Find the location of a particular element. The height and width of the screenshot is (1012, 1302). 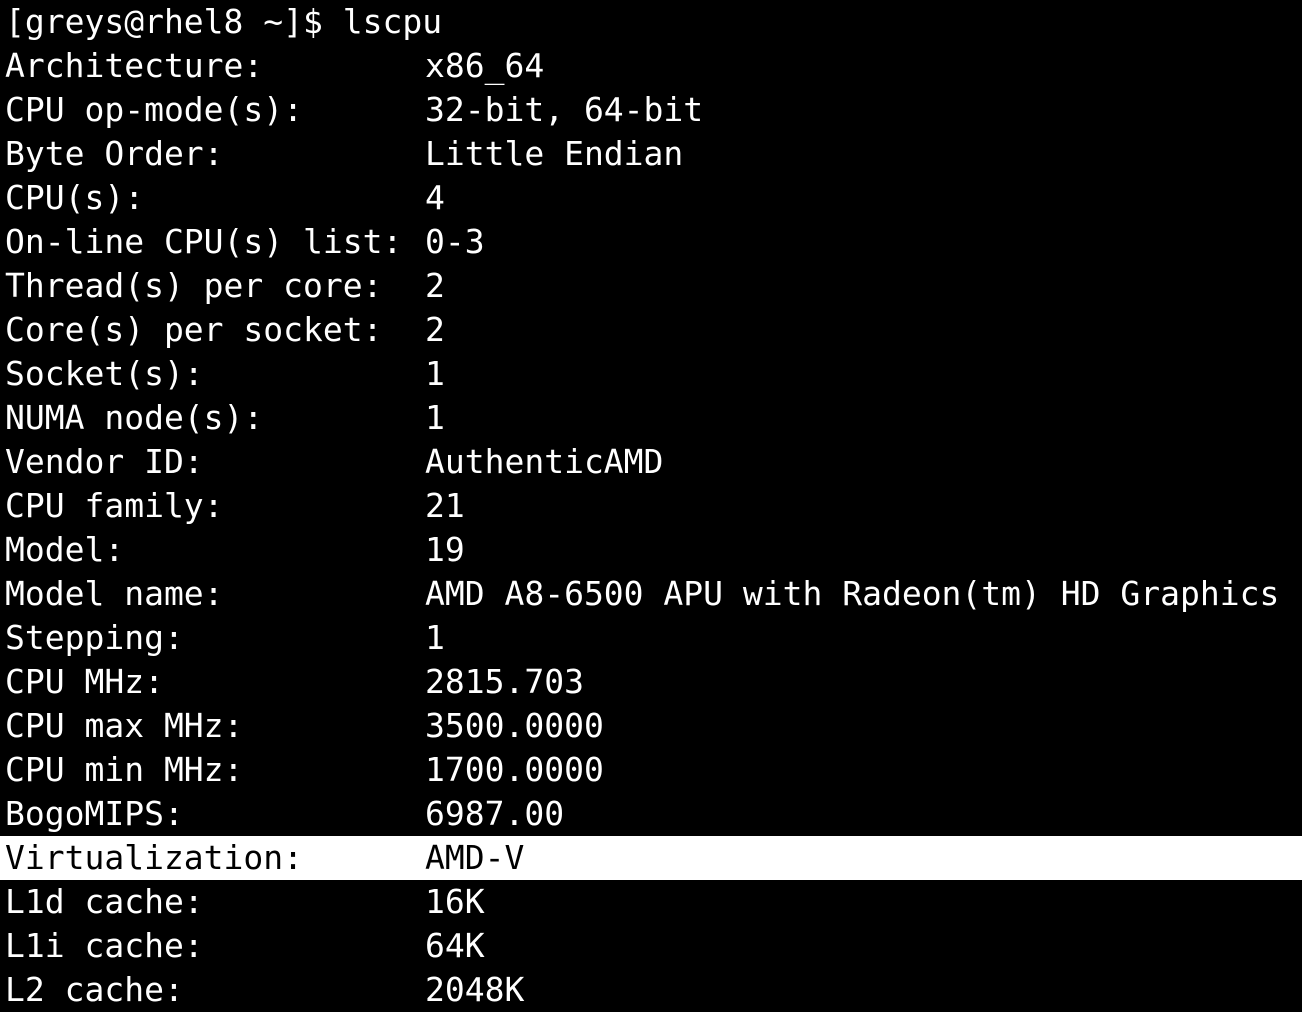

output-key: CPU MHz: is located at coordinates (84, 681).